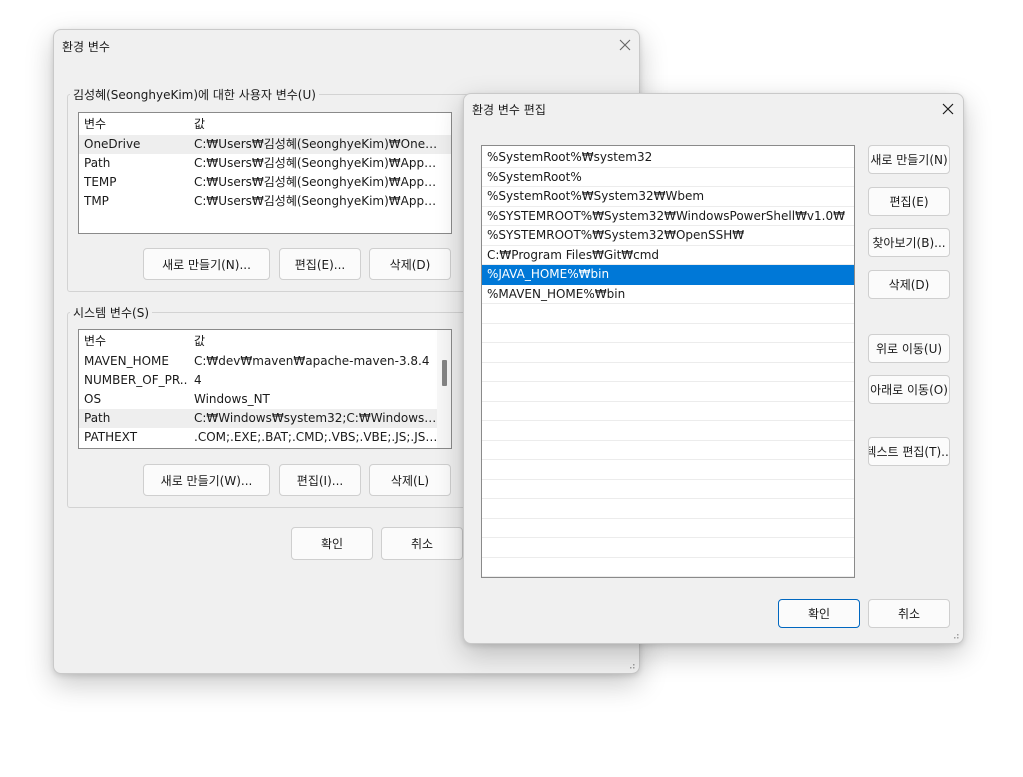  Describe the element at coordinates (444, 373) in the screenshot. I see `scrollbar-thumb` at that location.